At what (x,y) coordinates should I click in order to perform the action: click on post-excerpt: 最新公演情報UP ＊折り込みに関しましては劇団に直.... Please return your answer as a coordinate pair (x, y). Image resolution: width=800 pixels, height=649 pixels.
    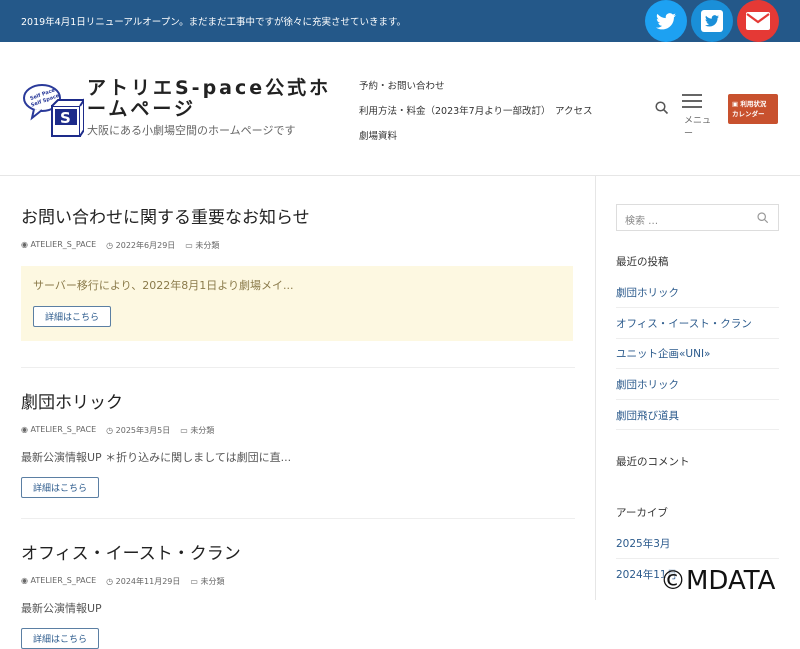
    Looking at the image, I should click on (156, 457).